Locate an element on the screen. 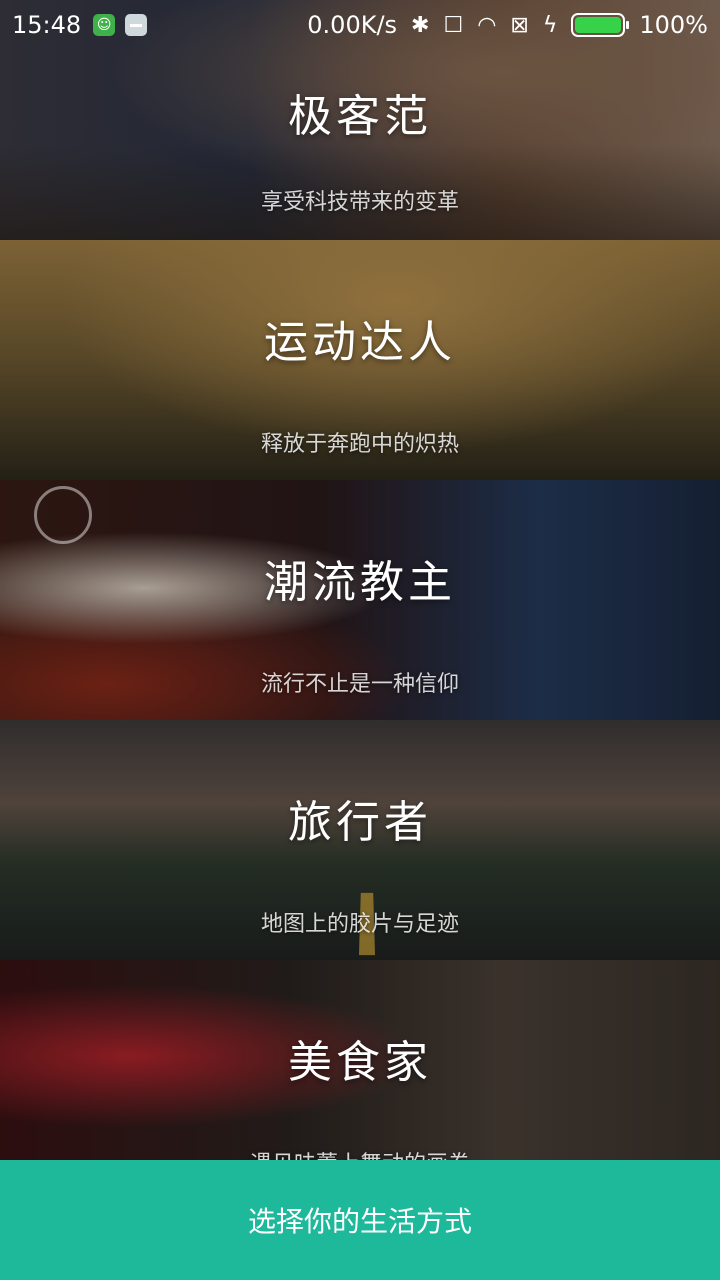  category-subtitle: 享受科技带来的变革 is located at coordinates (359, 202).